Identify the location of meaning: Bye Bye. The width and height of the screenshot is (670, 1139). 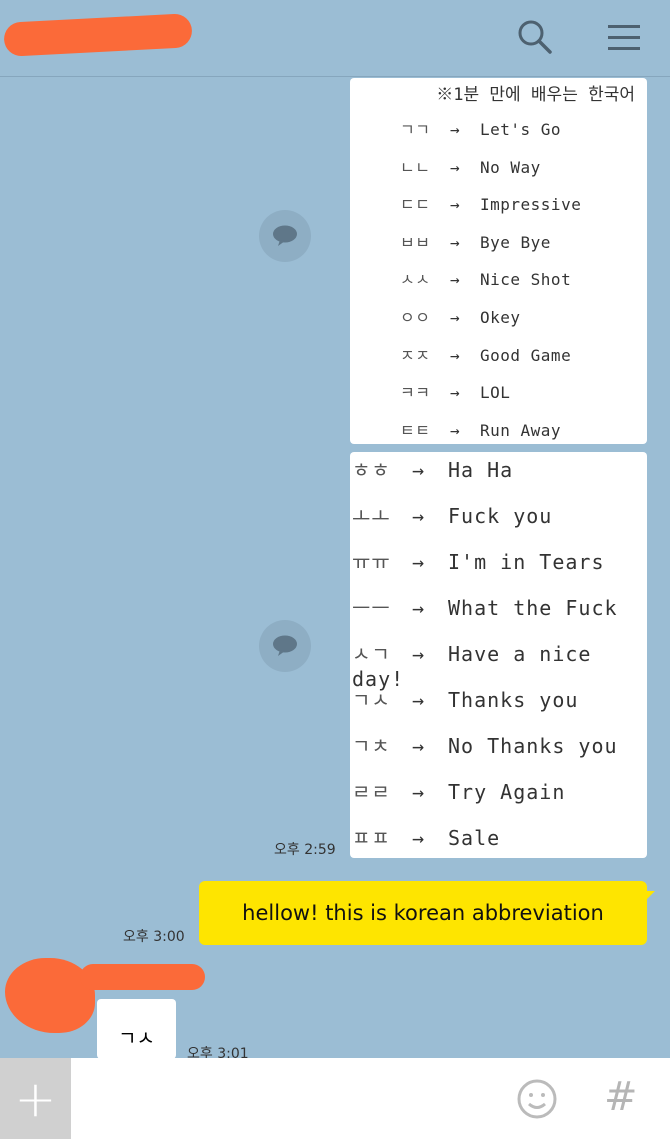
(515, 242).